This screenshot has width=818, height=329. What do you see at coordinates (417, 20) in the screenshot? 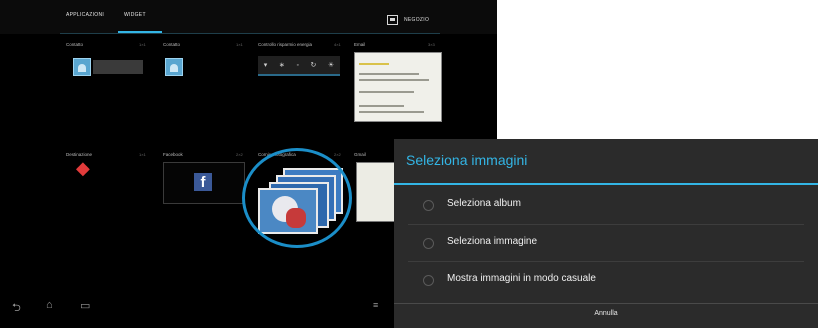
I see `shop-label: NEGOZIO` at bounding box center [417, 20].